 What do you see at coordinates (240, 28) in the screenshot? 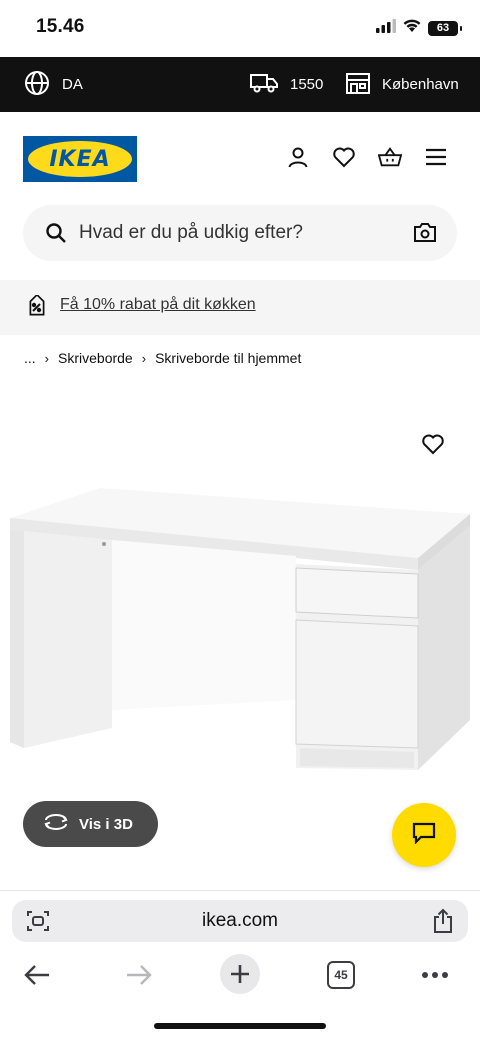
I see `status-bar: 15.46 63` at bounding box center [240, 28].